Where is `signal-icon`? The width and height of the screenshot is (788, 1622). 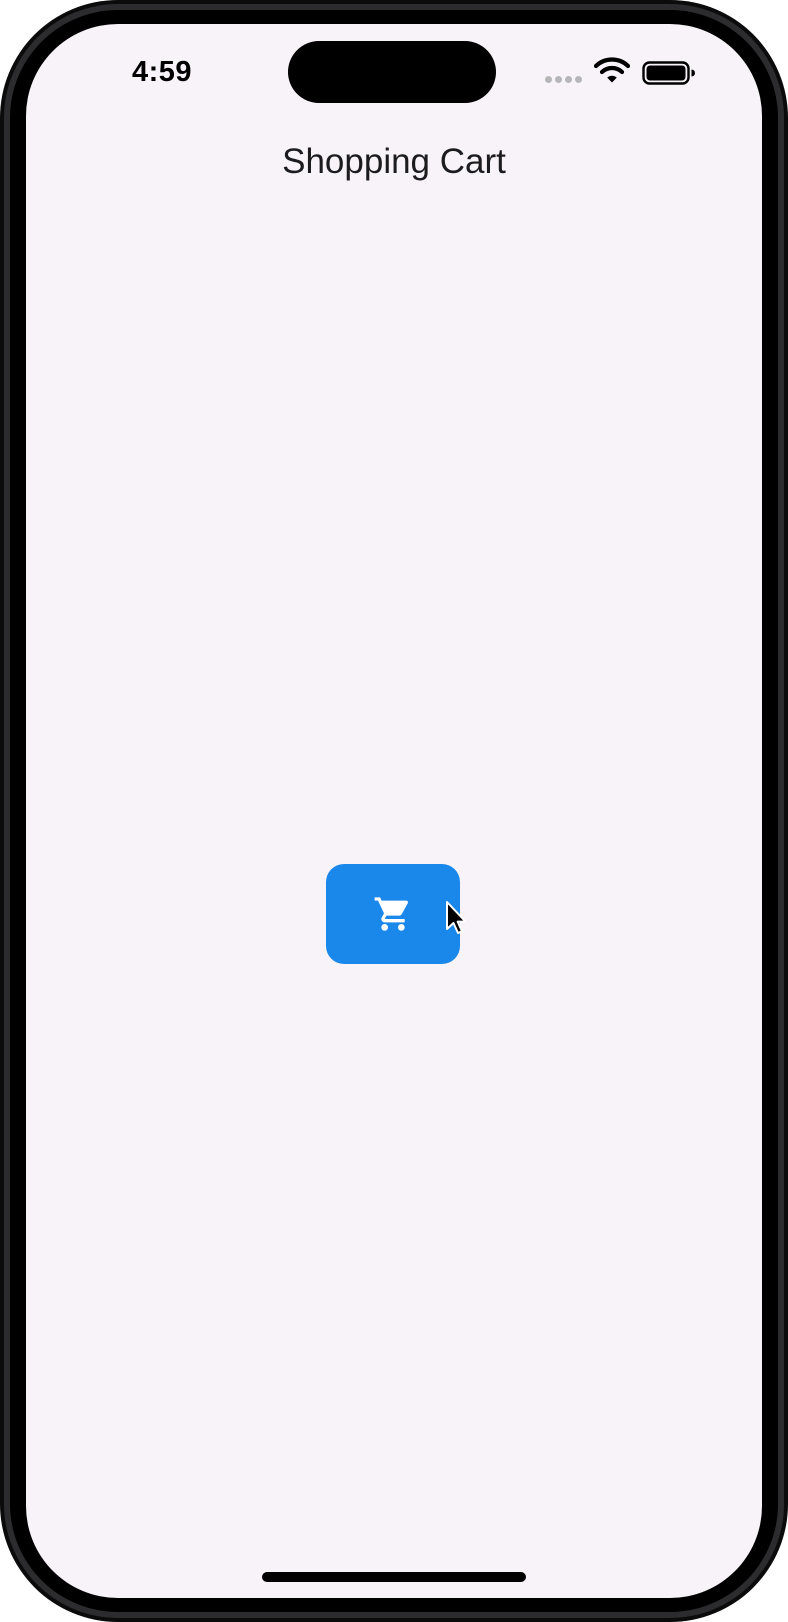 signal-icon is located at coordinates (563, 79).